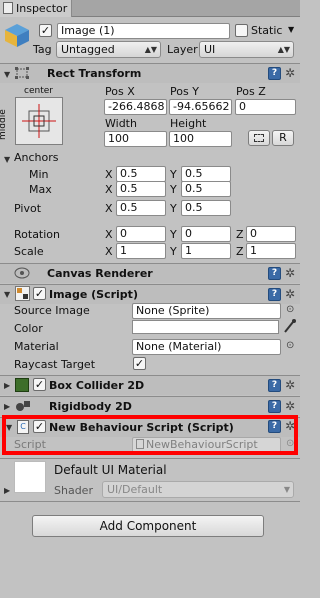  What do you see at coordinates (150, 435) in the screenshot?
I see `highlight-frame` at bounding box center [150, 435].